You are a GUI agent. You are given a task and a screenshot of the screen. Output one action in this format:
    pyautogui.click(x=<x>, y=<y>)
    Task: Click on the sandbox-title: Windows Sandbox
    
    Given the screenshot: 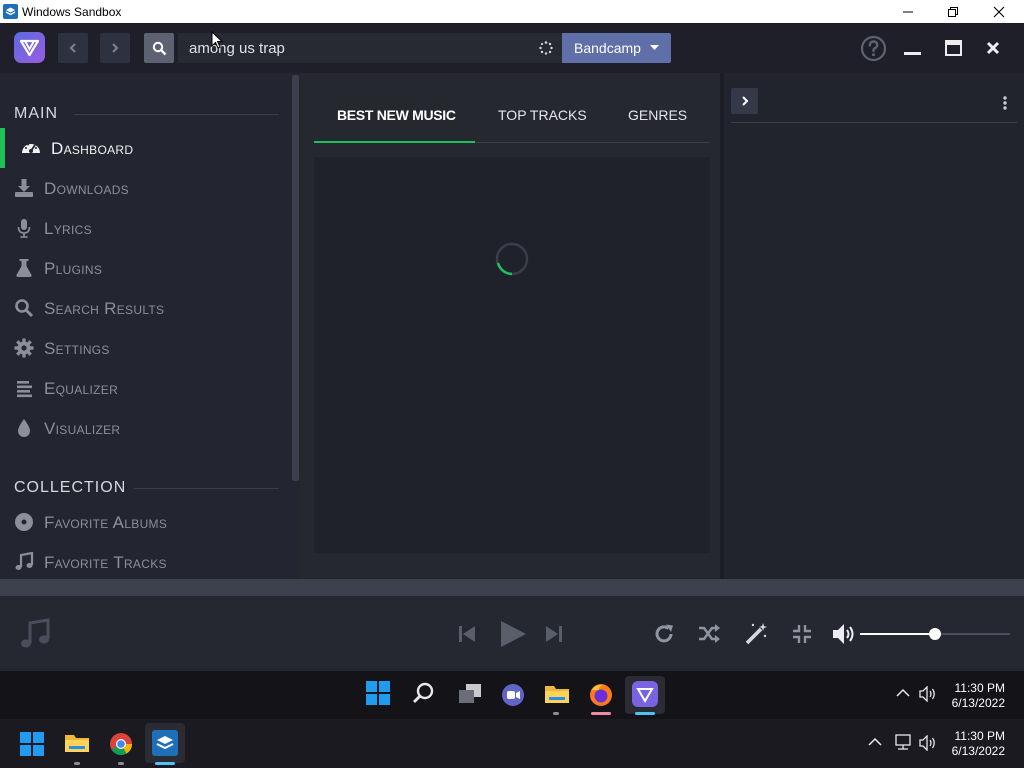 What is the action you would take?
    pyautogui.click(x=72, y=12)
    